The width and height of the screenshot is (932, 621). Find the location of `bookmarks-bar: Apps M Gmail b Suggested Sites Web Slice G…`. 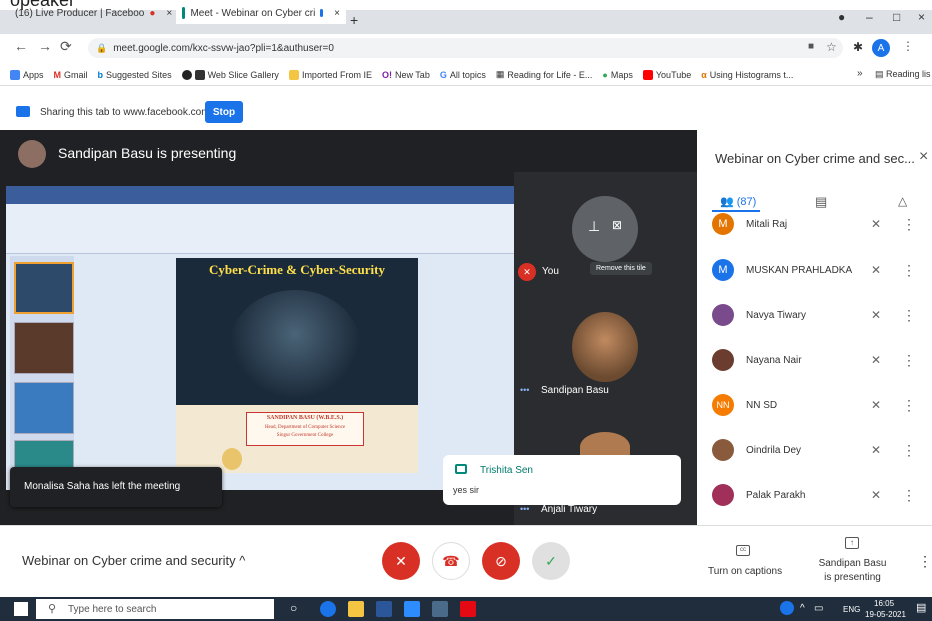

bookmarks-bar: Apps M Gmail b Suggested Sites Web Slice G… is located at coordinates (466, 75).